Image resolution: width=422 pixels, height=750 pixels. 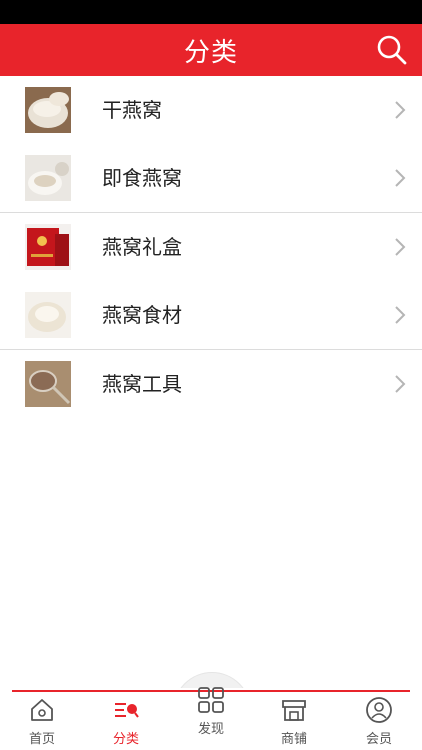 I want to click on tab-member: 会员, so click(x=379, y=723).